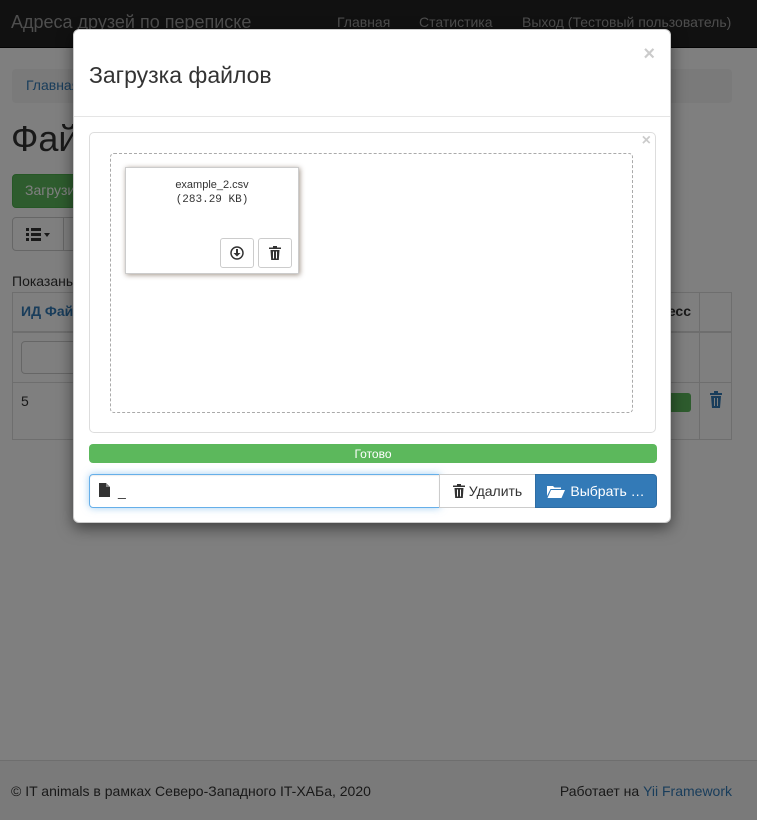 The height and width of the screenshot is (820, 757). I want to click on file-caption-field: _, so click(264, 491).